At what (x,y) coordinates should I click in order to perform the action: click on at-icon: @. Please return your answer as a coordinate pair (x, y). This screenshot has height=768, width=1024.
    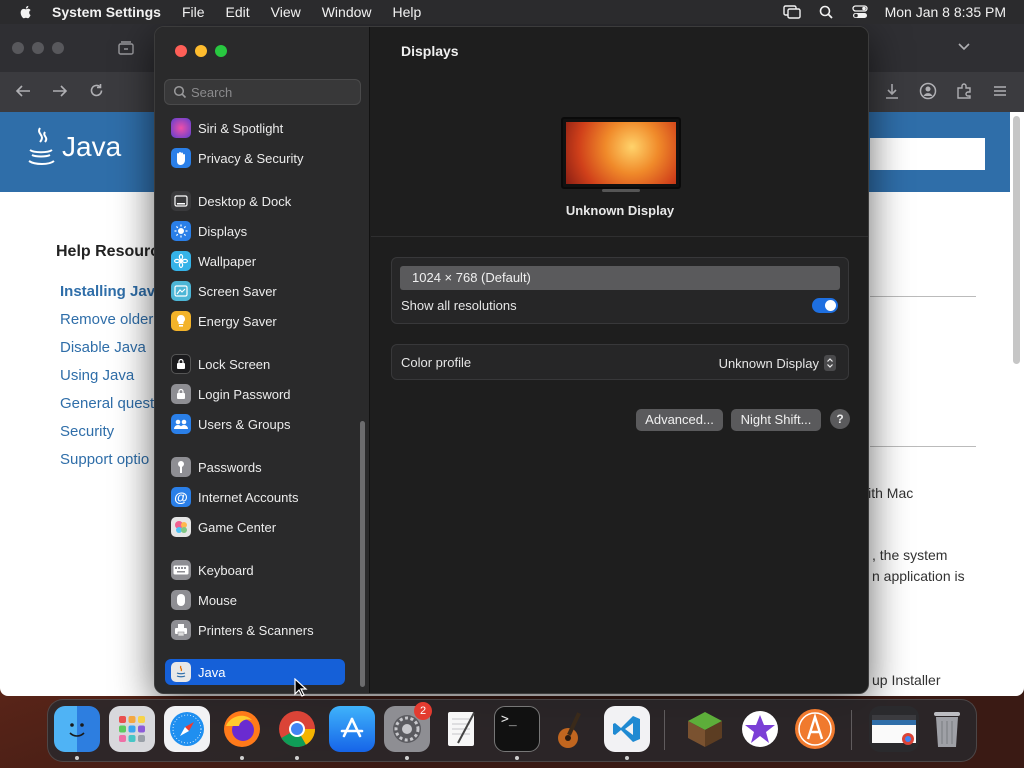
    Looking at the image, I should click on (181, 497).